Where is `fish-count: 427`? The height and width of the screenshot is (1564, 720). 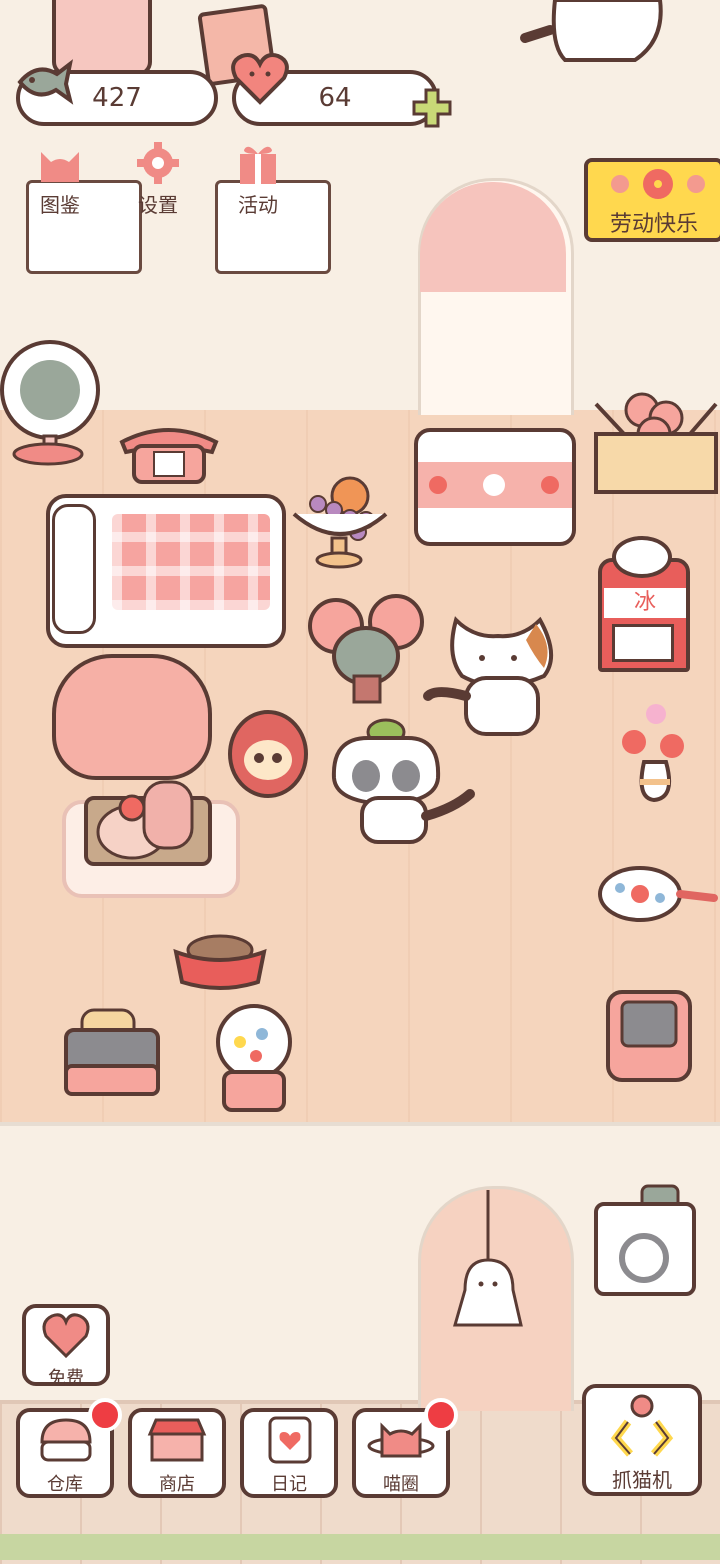 fish-count: 427 is located at coordinates (117, 98).